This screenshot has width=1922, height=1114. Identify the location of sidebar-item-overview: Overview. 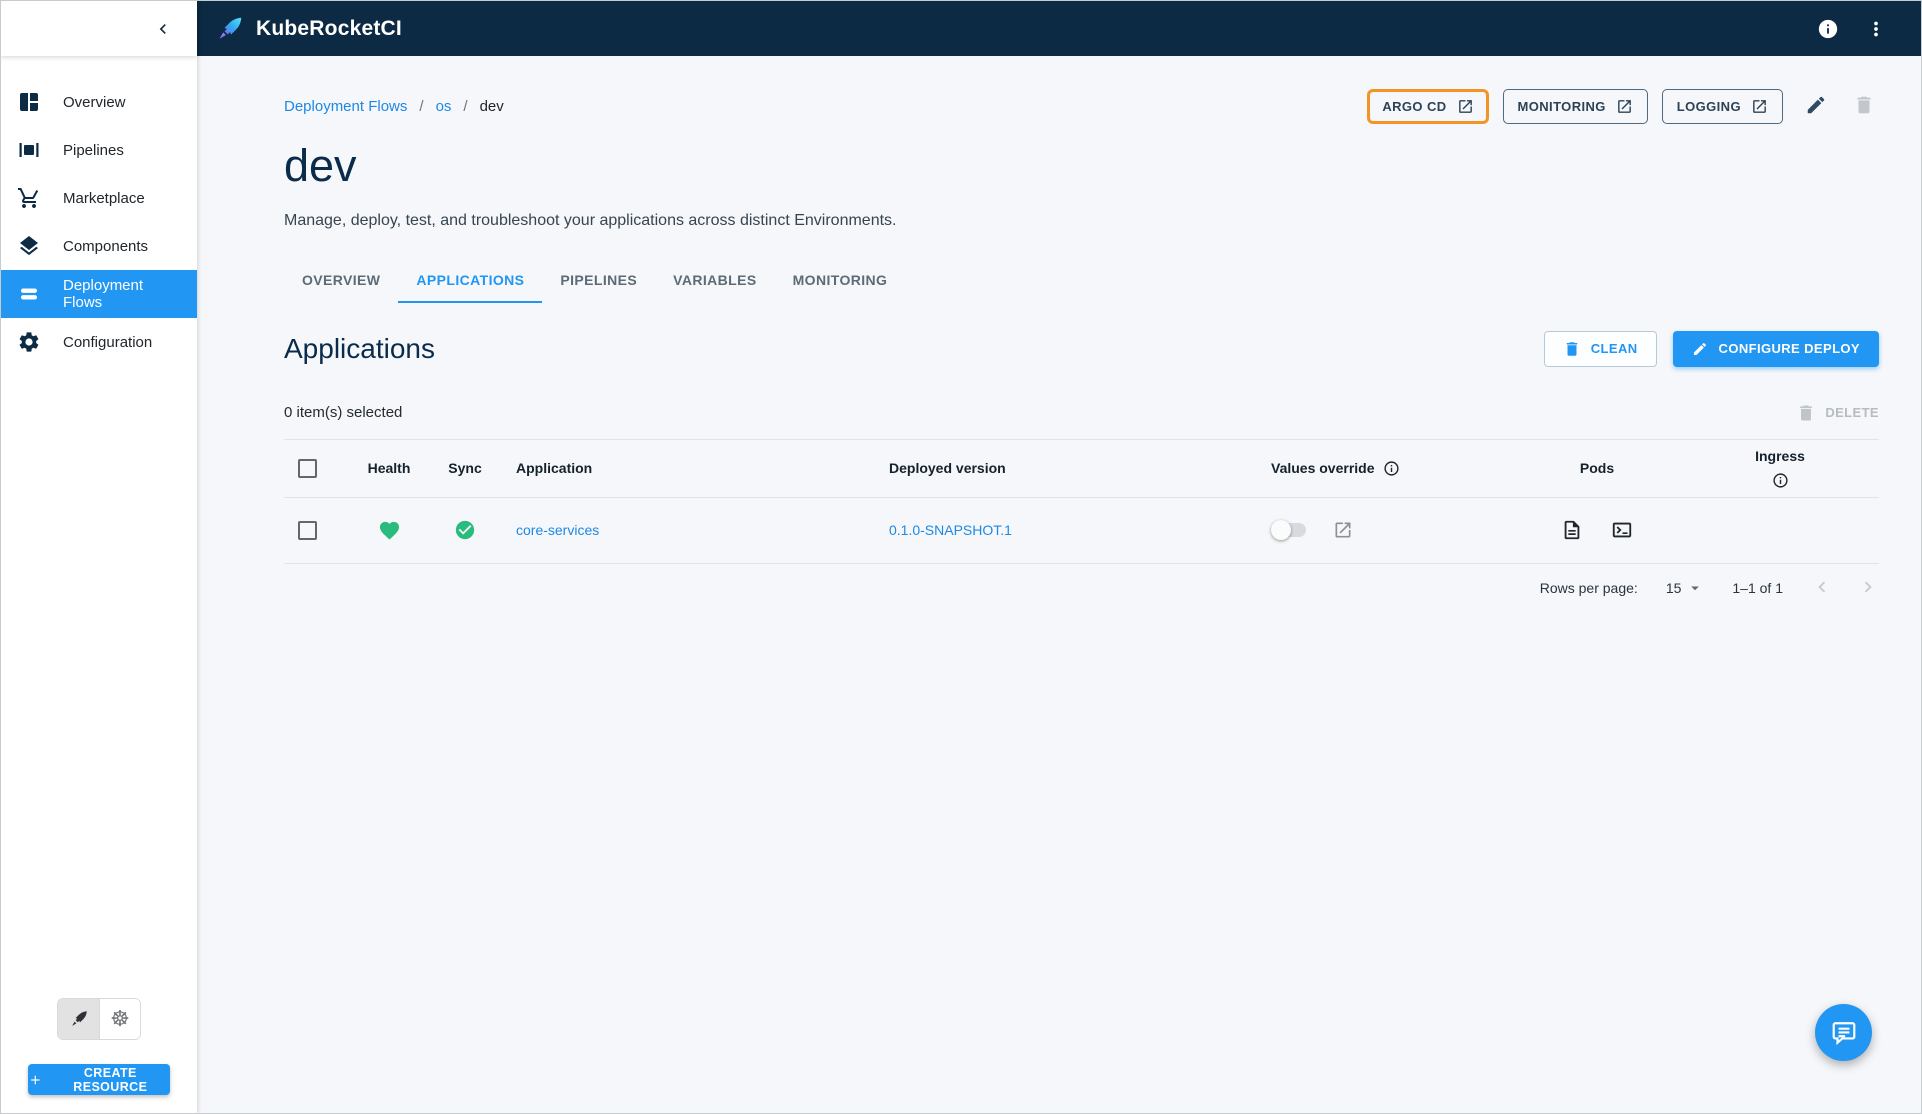
(99, 102).